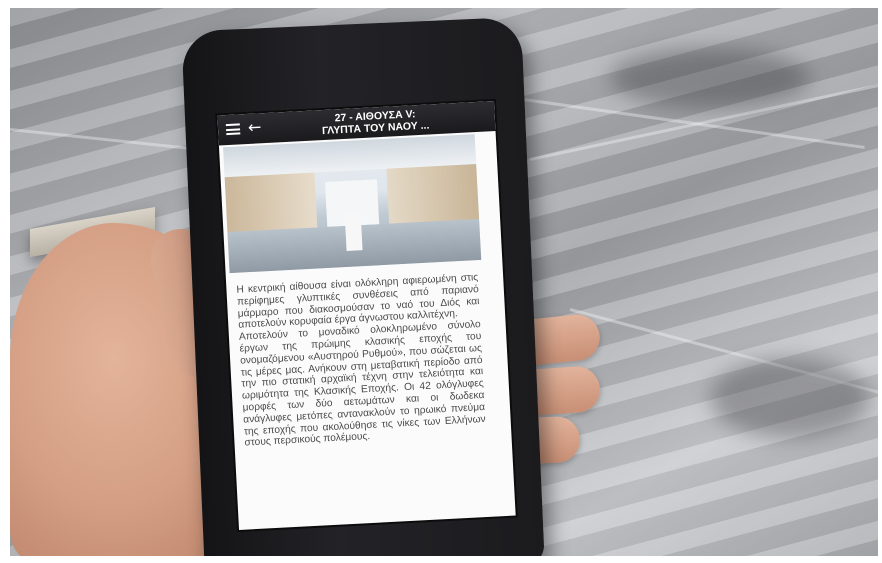 Image resolution: width=882 pixels, height=563 pixels. Describe the element at coordinates (352, 204) in the screenshot. I see `gallery-photo` at that location.